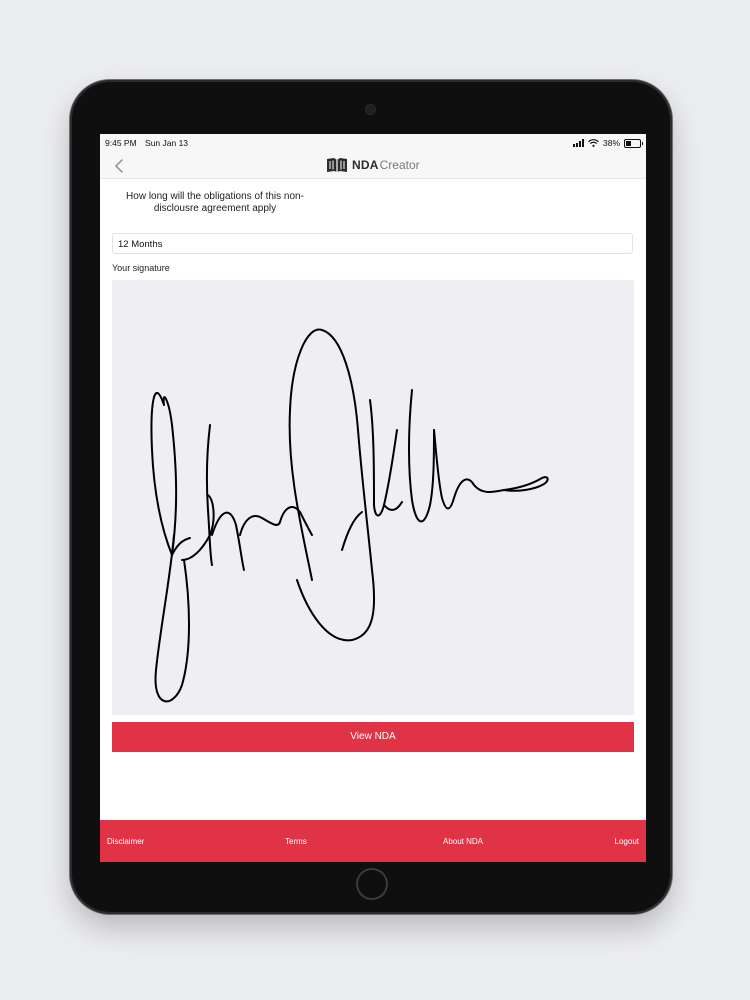  I want to click on status-right: 38%, so click(607, 143).